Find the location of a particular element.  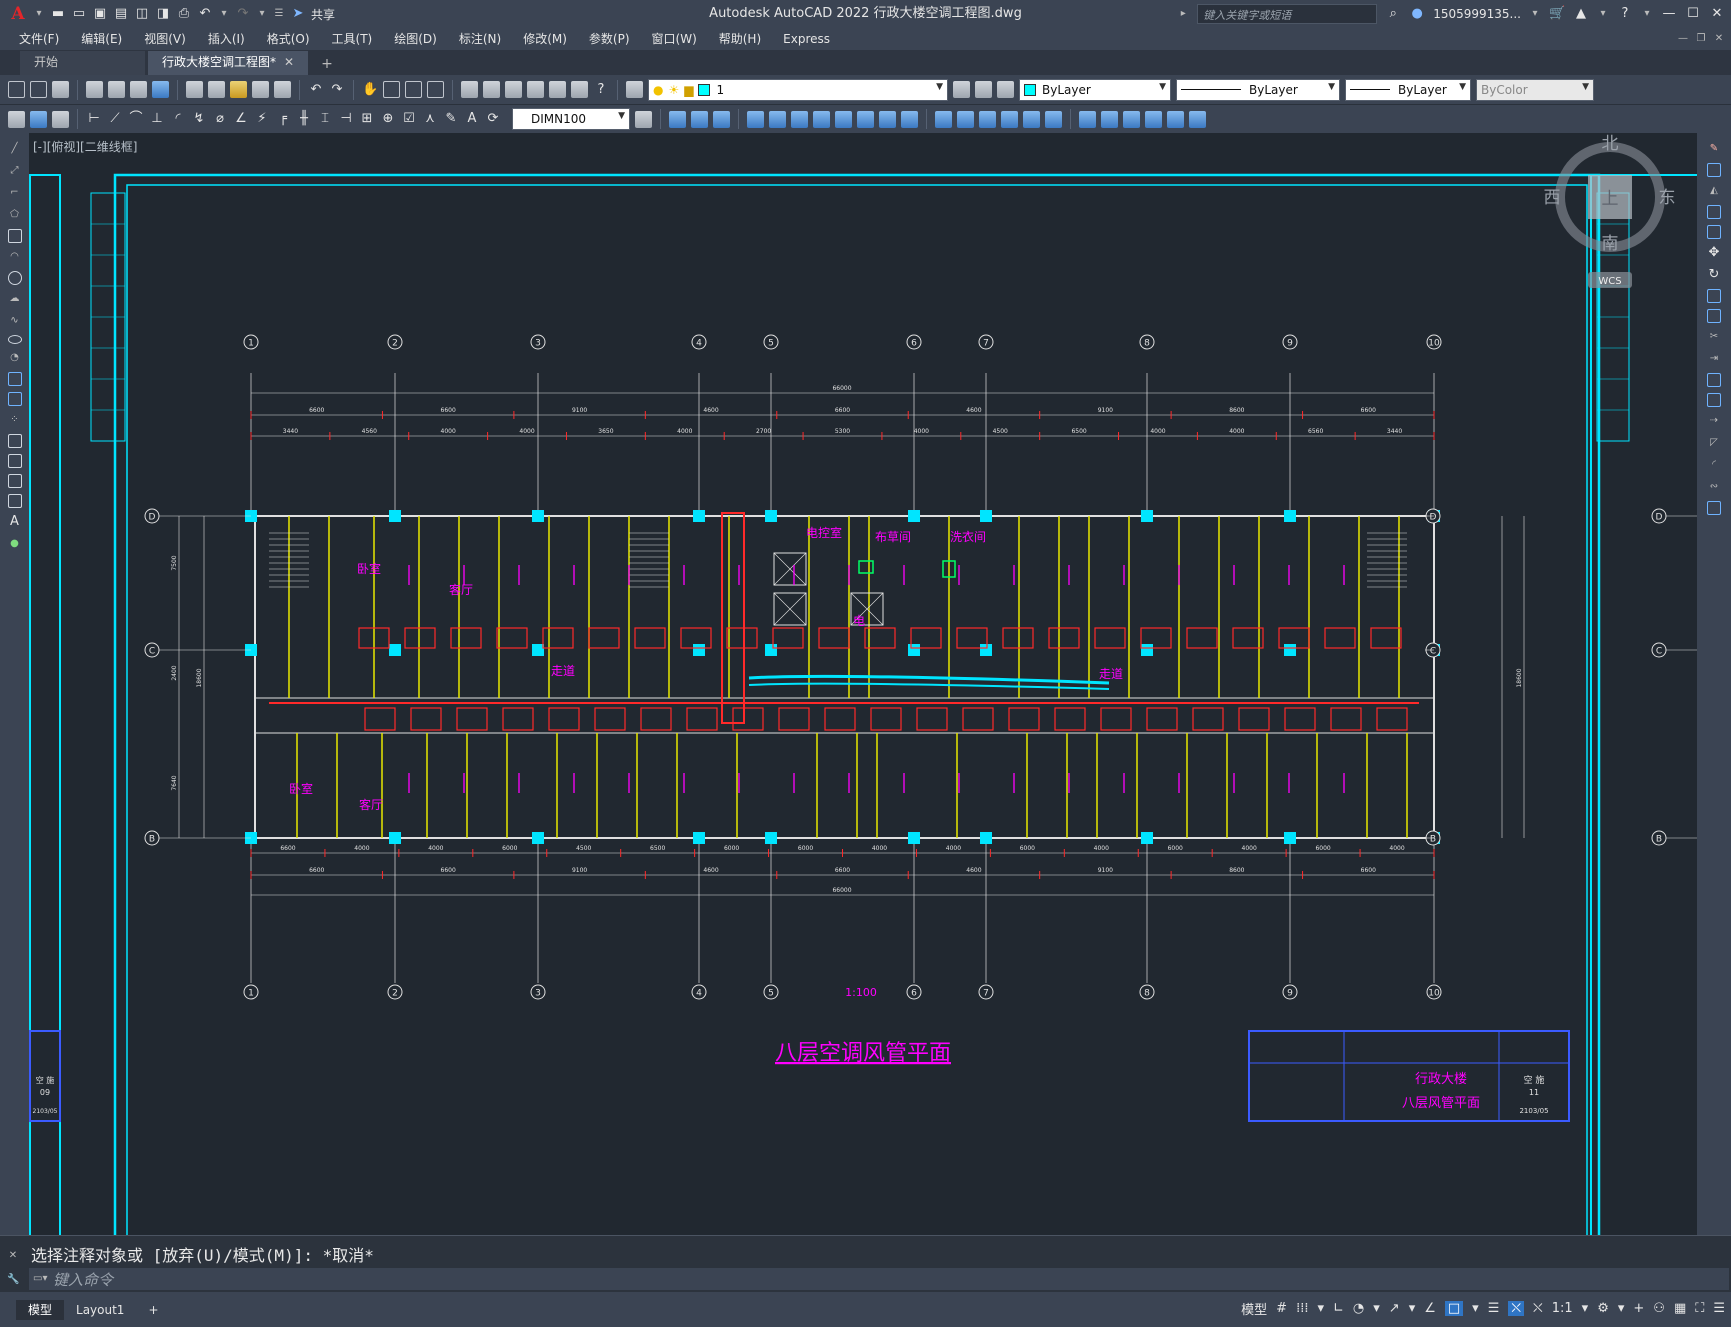

cart-icon: 🛒 is located at coordinates (1557, 14).